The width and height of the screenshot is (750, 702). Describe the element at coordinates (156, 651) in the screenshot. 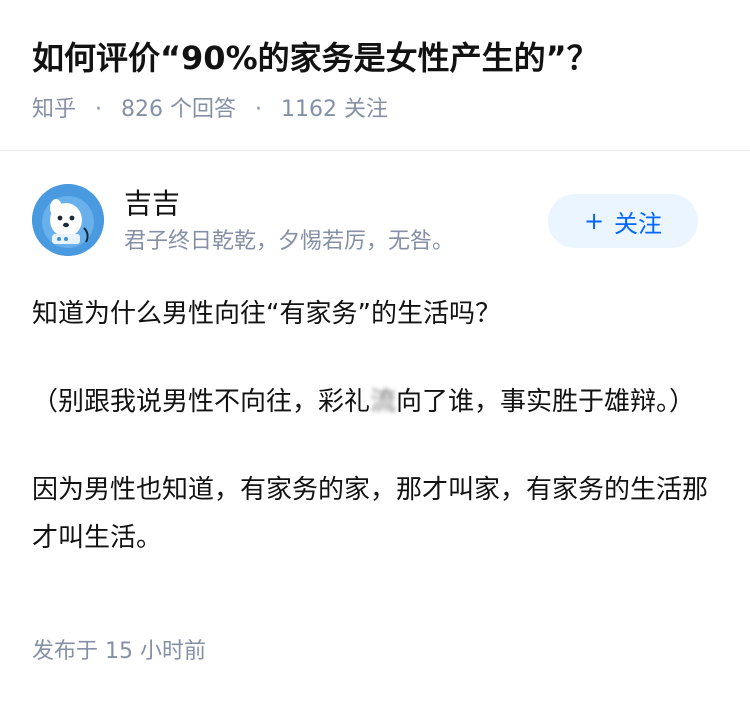

I see `publish-time-value: 15 小时前` at that location.